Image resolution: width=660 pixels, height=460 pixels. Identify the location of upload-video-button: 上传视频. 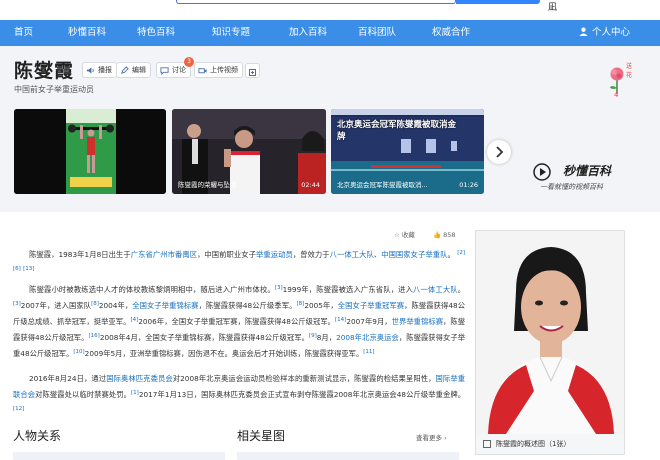
(218, 70).